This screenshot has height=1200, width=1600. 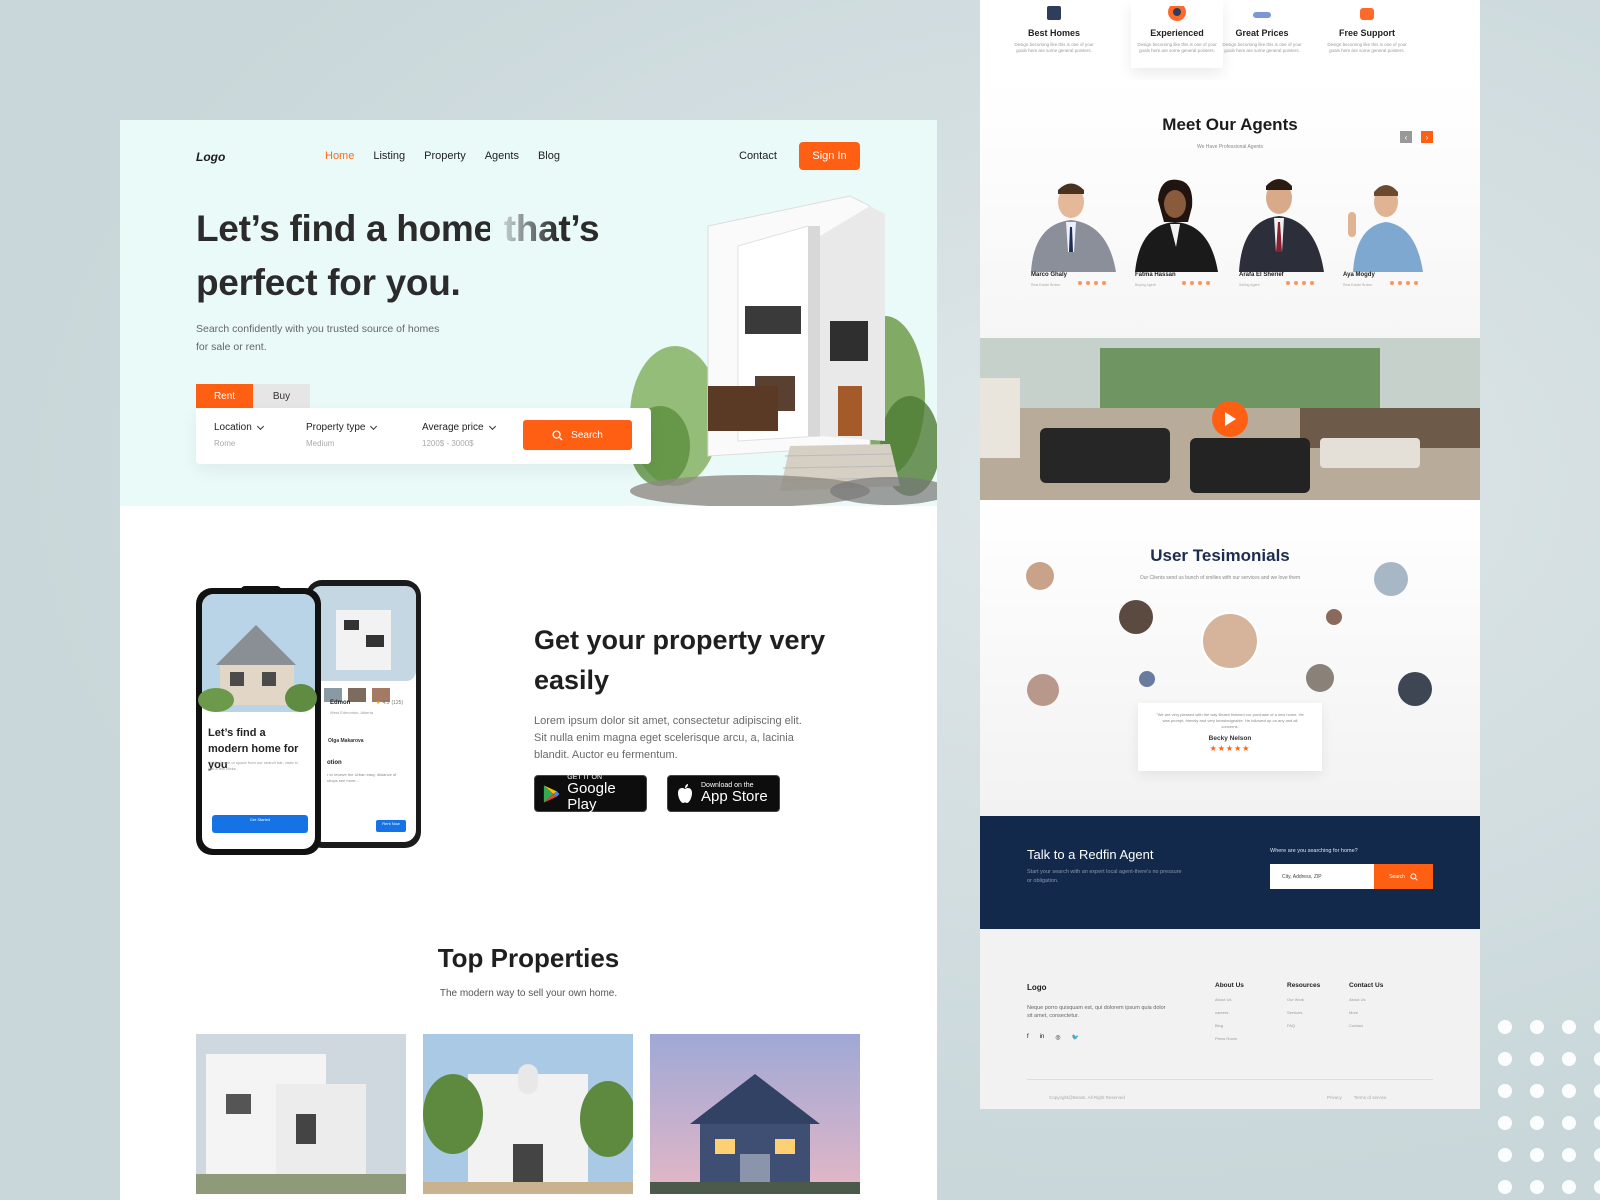 I want to click on average-price-label: Average price, so click(x=453, y=427).